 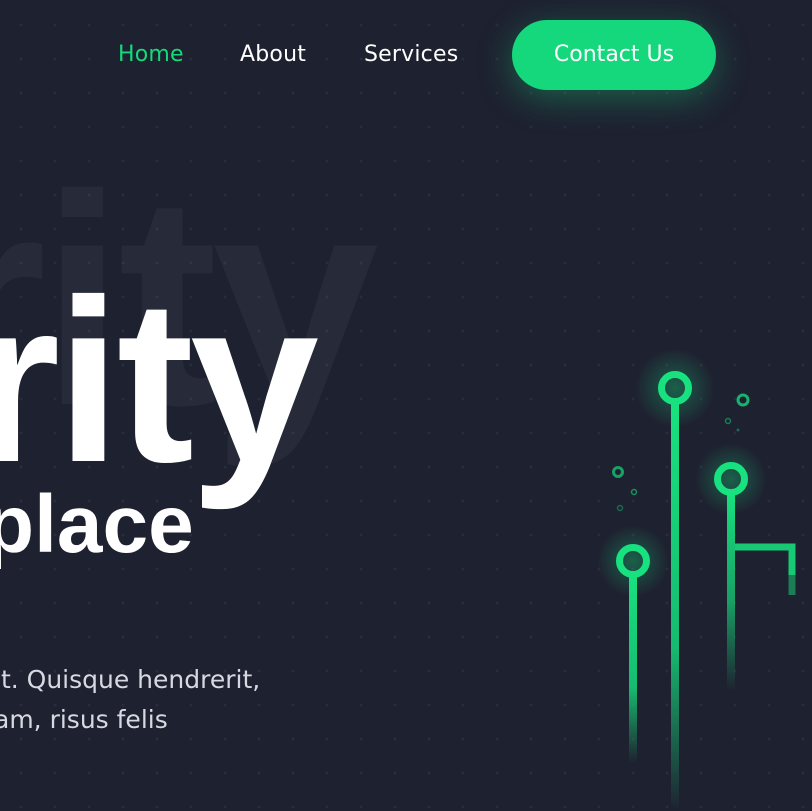 What do you see at coordinates (614, 55) in the screenshot?
I see `contact-us-button: Contact Us` at bounding box center [614, 55].